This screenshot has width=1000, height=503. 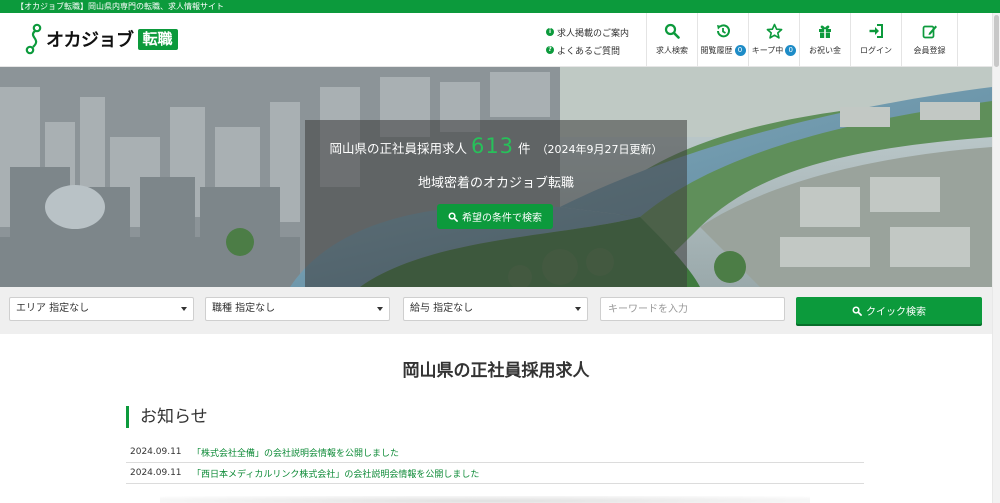 What do you see at coordinates (495, 452) in the screenshot?
I see `news-item: 2024.09.11 「株式会社全備」の会社説明会情報を公開しました` at bounding box center [495, 452].